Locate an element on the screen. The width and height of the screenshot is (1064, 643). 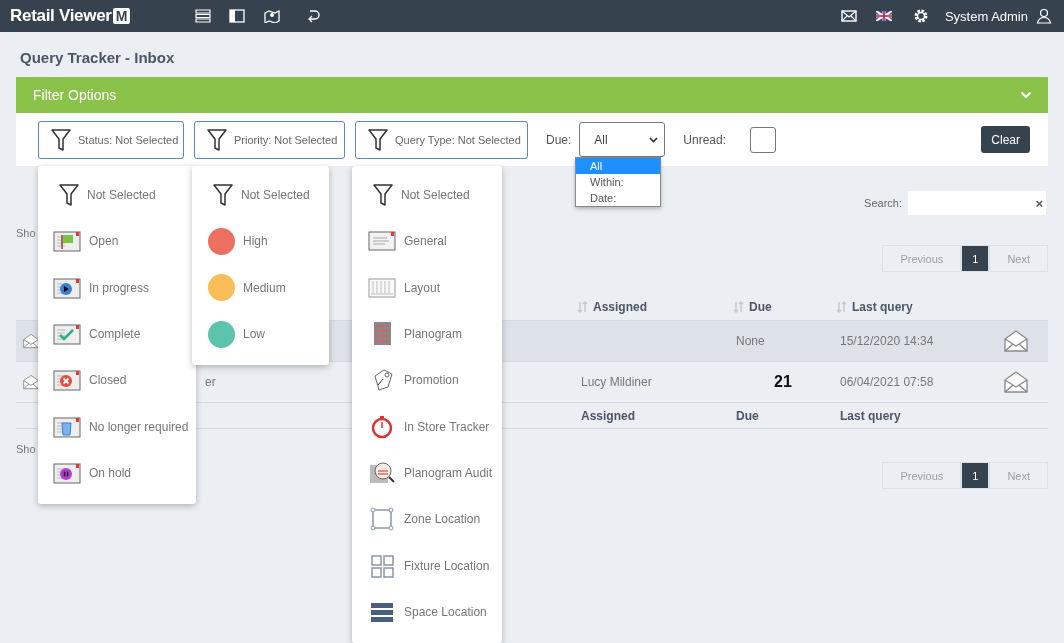
search-label: Search: is located at coordinates (883, 203).